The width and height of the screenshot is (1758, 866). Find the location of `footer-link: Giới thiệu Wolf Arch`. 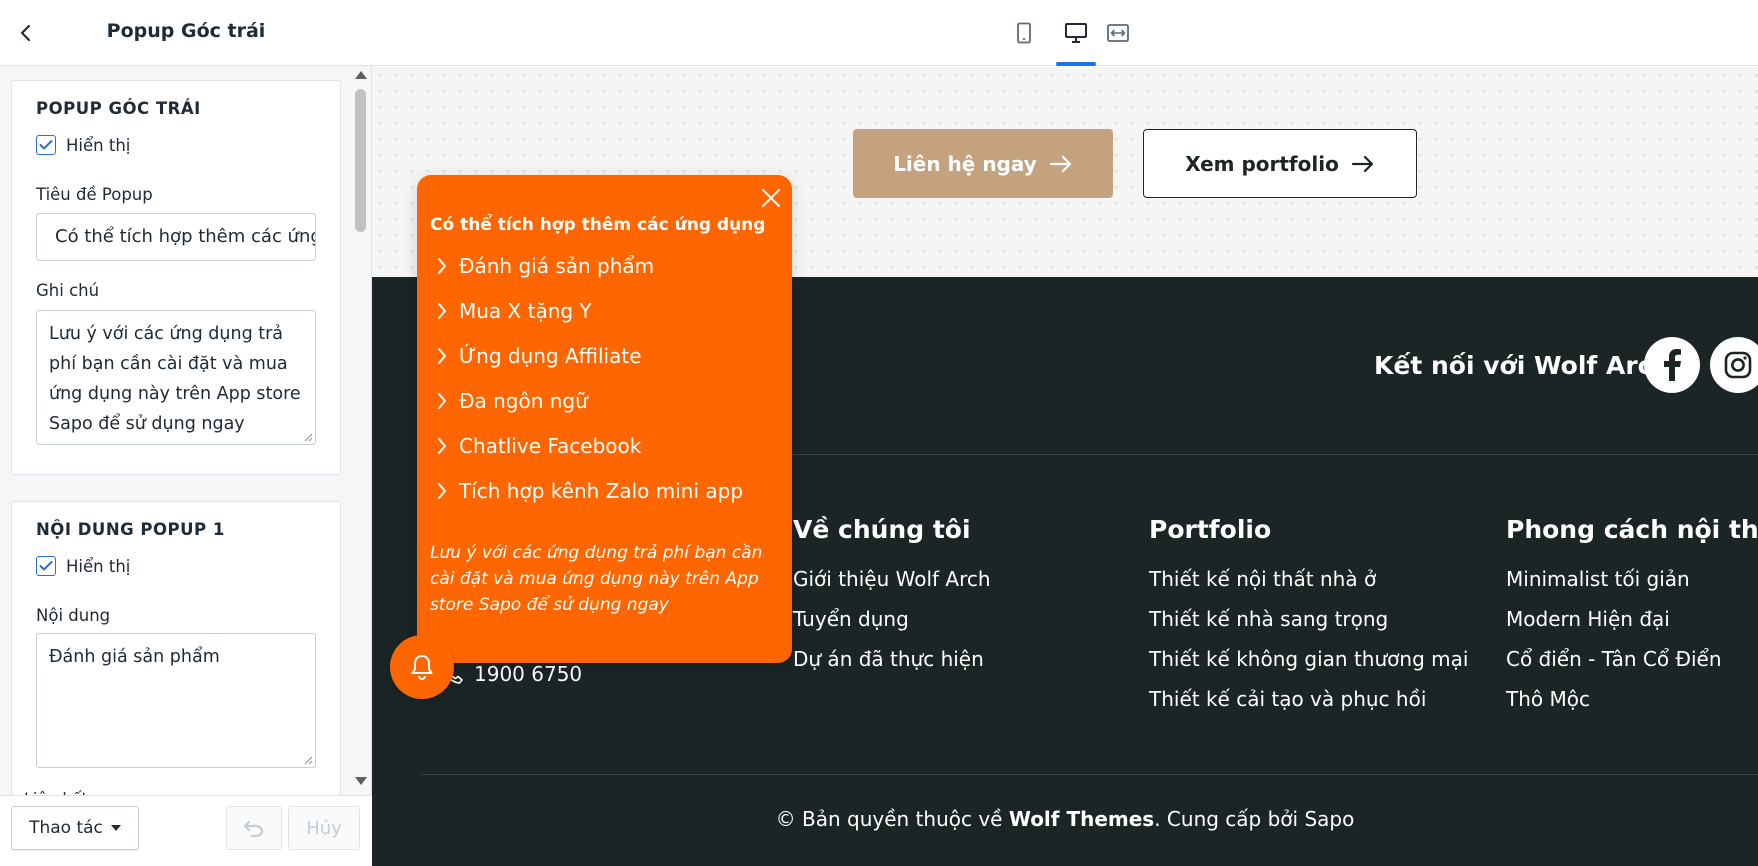

footer-link: Giới thiệu Wolf Arch is located at coordinates (892, 579).